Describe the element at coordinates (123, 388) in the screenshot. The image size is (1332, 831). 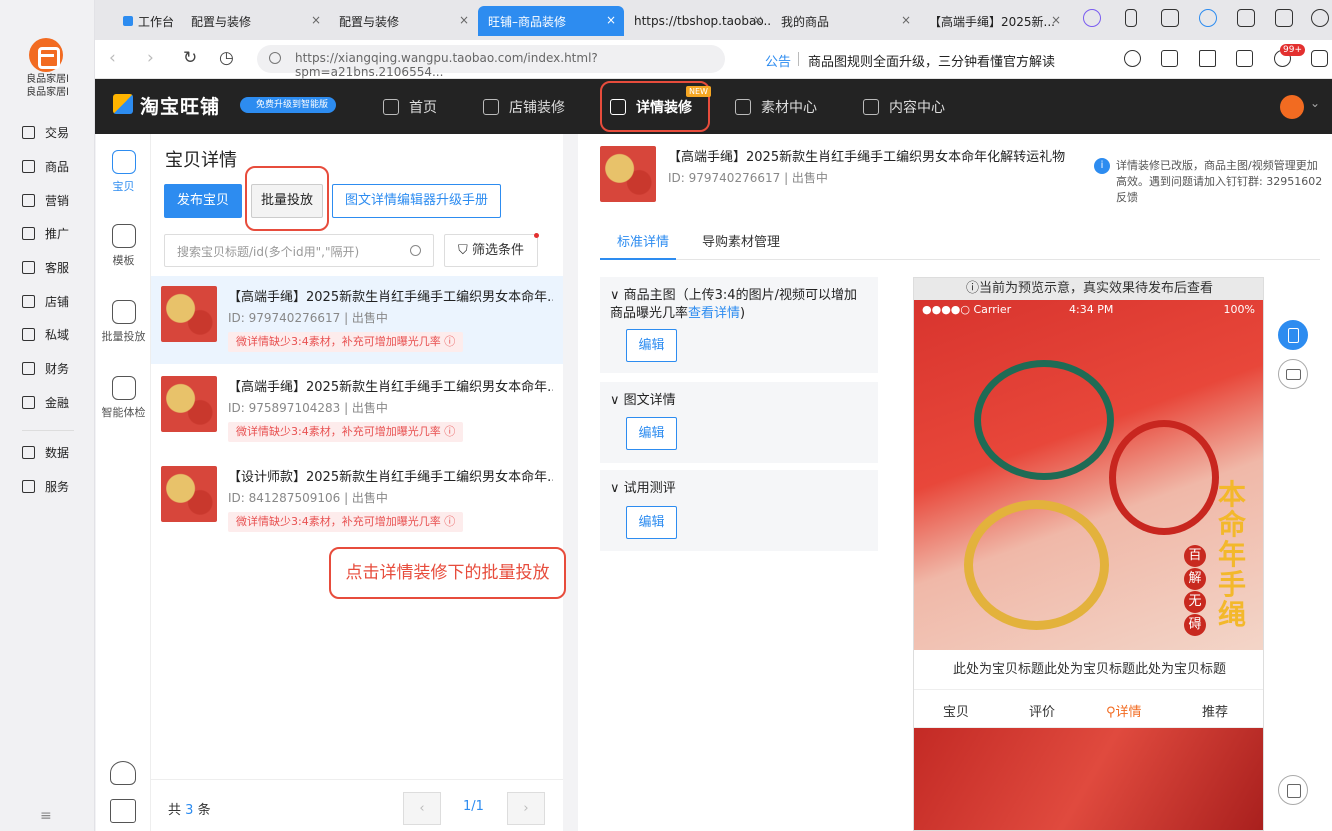
I see `pulse-icon` at that location.